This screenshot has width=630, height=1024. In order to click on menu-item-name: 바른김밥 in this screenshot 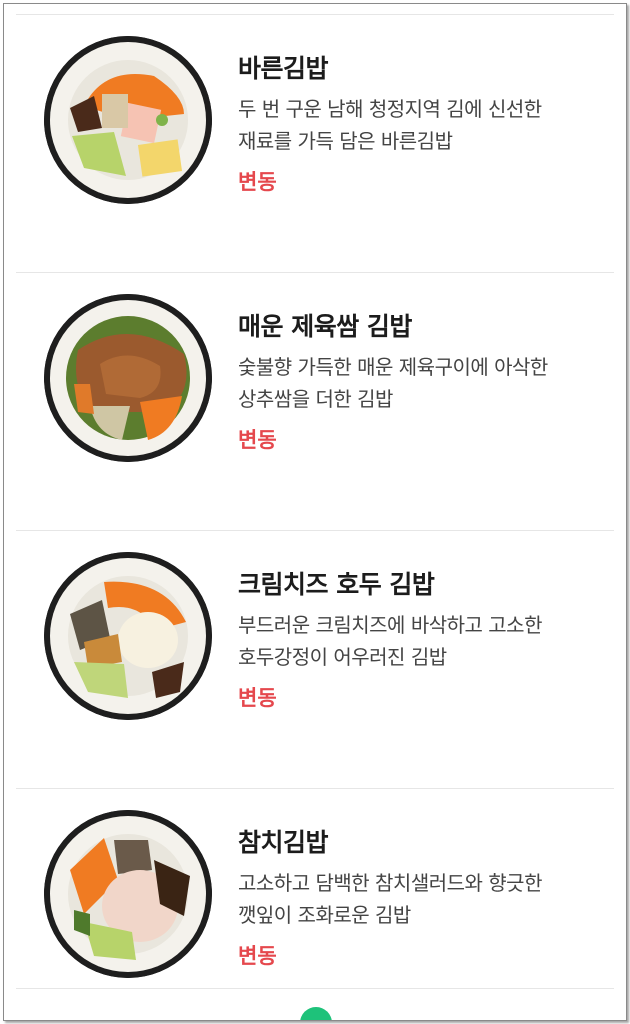, I will do `click(283, 68)`.